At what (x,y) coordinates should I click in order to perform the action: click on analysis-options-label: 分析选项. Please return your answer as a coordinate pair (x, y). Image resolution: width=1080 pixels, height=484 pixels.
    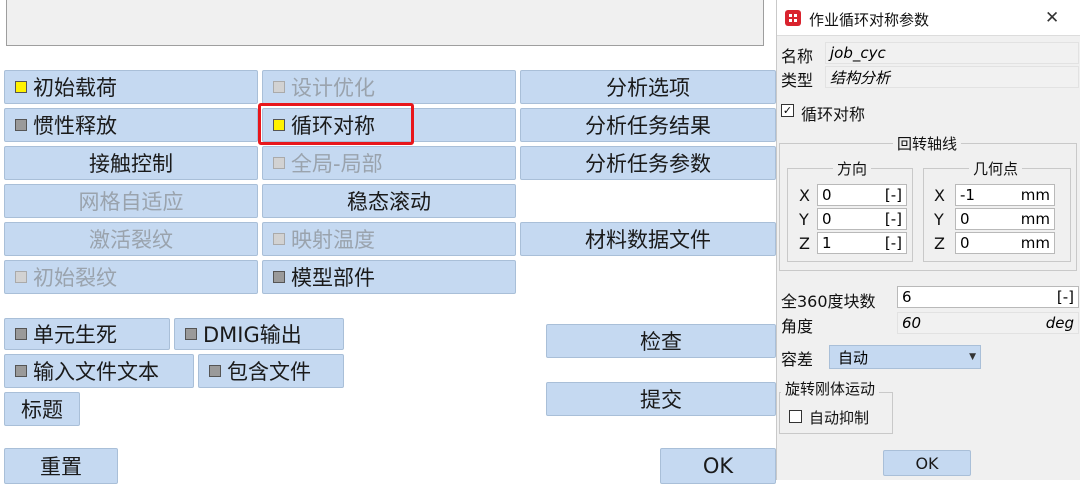
    Looking at the image, I should click on (648, 88).